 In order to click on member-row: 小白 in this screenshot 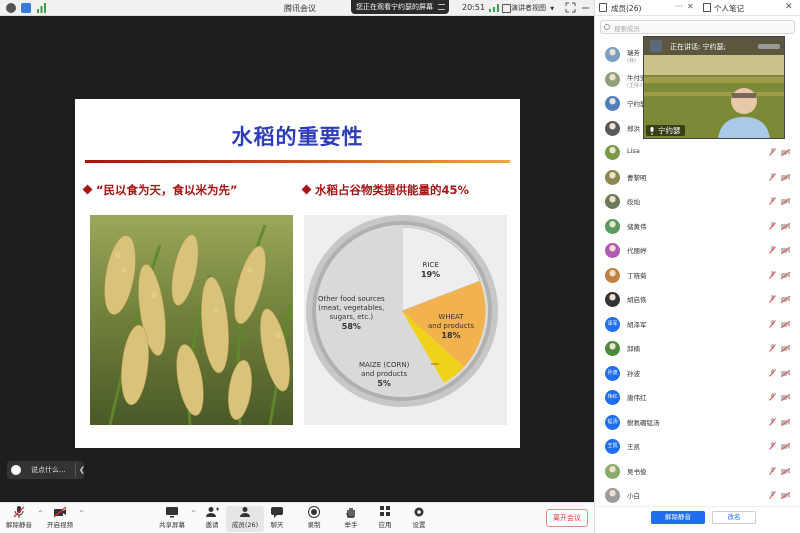, I will do `click(697, 495)`.